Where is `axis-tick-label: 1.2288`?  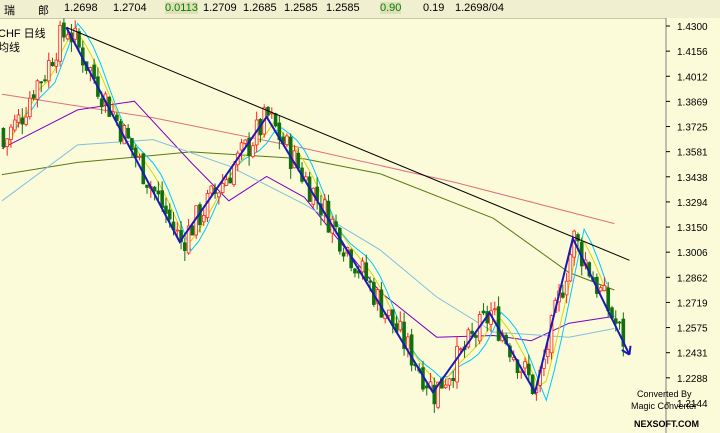
axis-tick-label: 1.2288 is located at coordinates (692, 379).